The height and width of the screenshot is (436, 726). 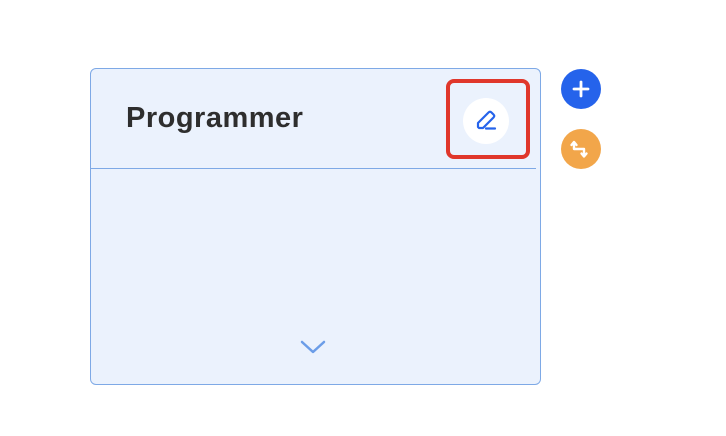 I want to click on route-button, so click(x=581, y=149).